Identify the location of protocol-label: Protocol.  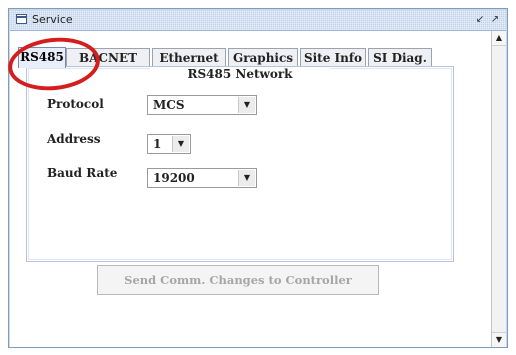
(75, 104).